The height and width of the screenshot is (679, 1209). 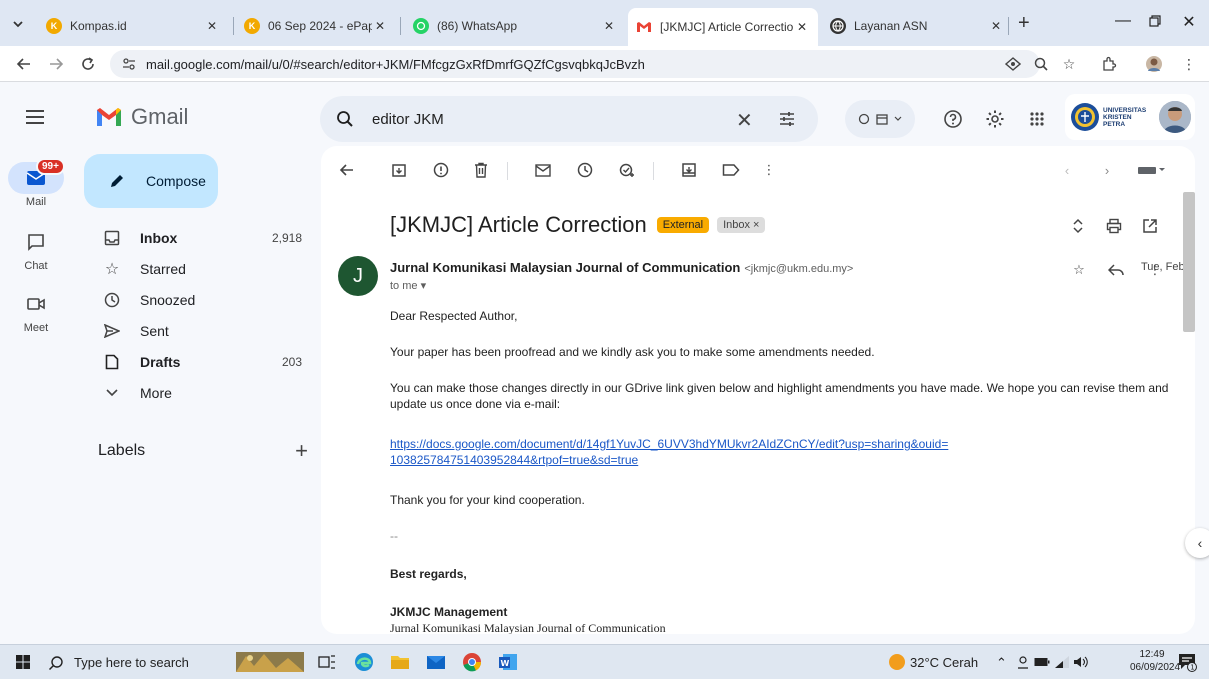 What do you see at coordinates (408, 285) in the screenshot?
I see `recipient-details: to me ▾` at bounding box center [408, 285].